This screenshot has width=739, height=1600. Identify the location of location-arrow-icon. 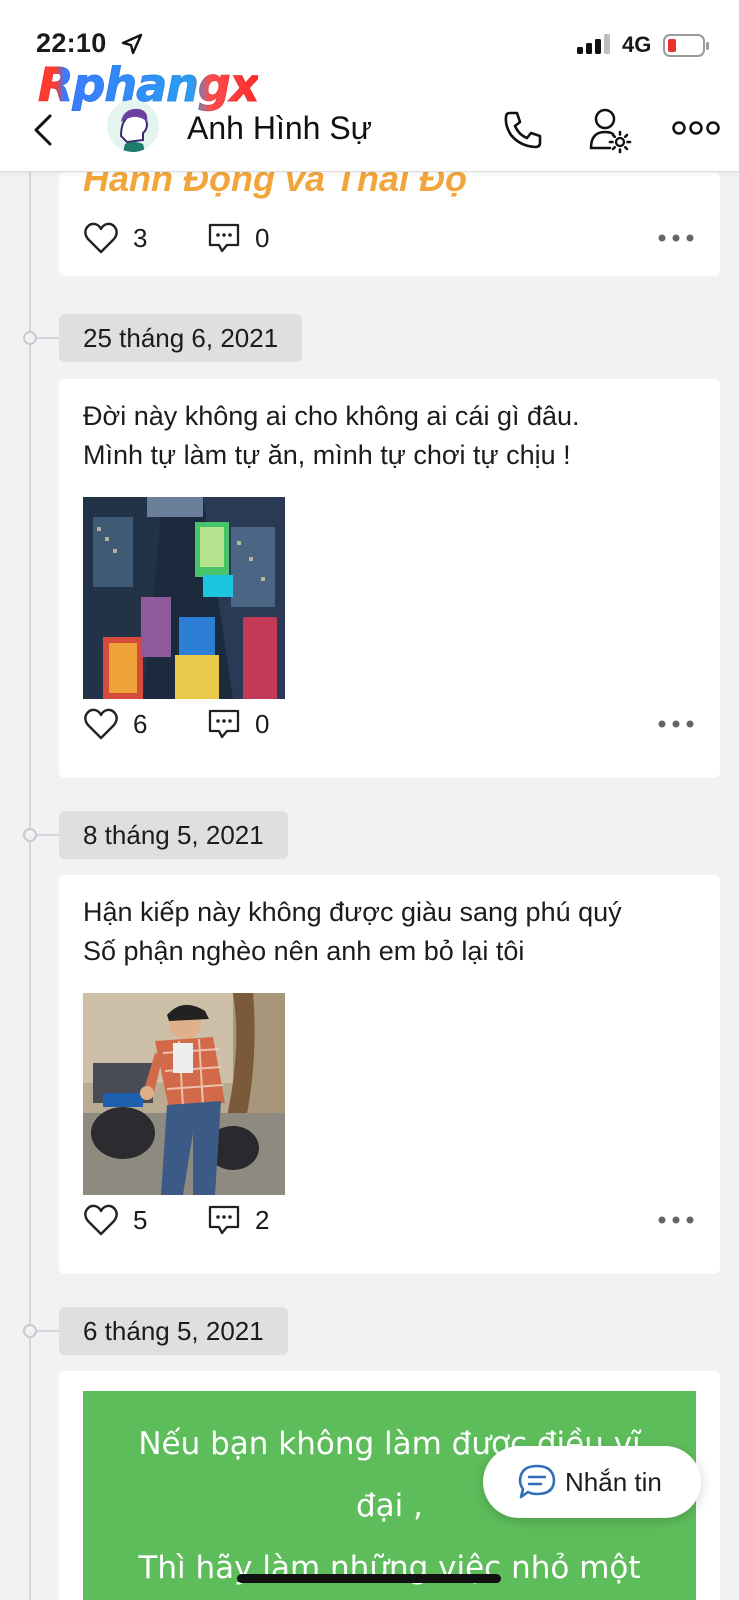
(132, 44).